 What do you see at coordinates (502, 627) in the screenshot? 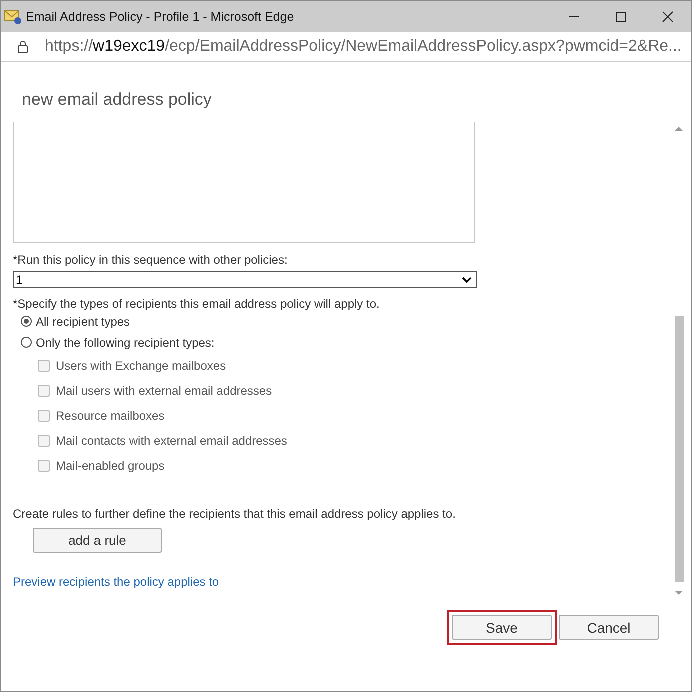
I see `dialog-button: Save` at bounding box center [502, 627].